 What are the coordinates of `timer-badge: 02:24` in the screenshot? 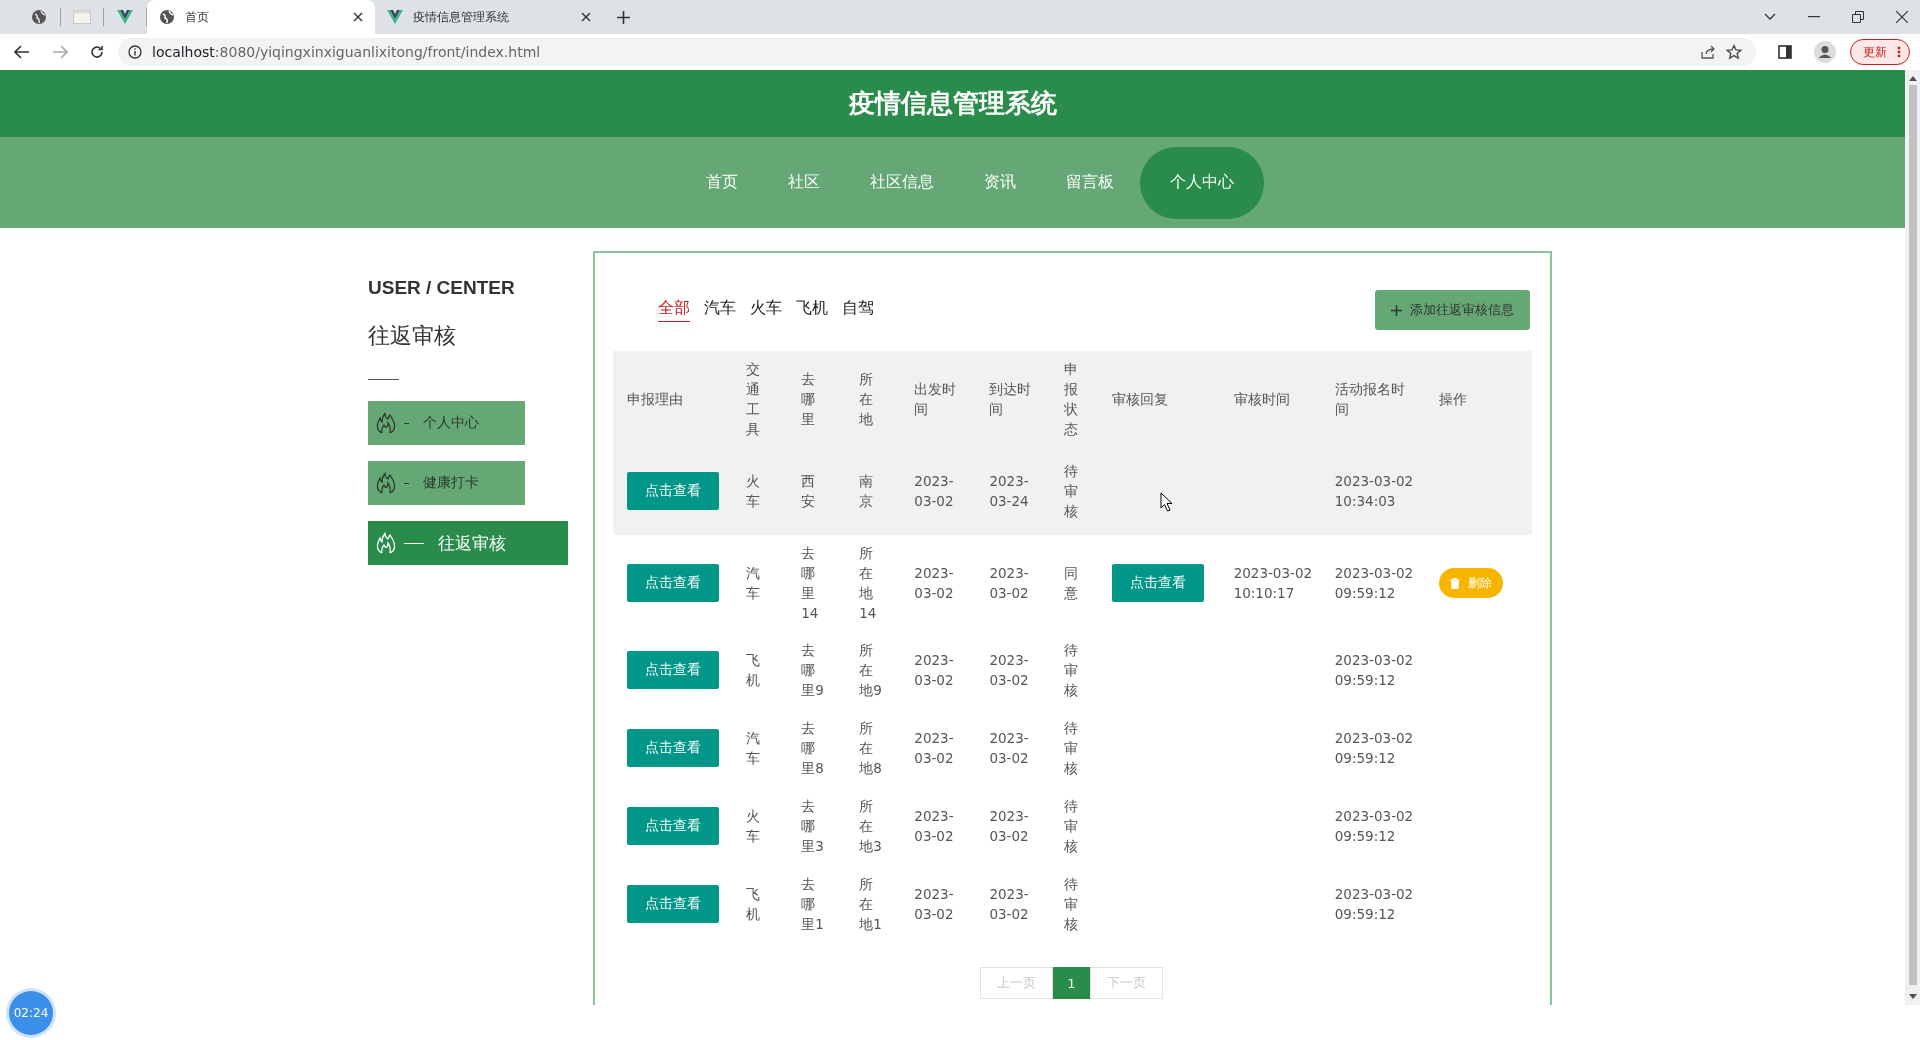 It's located at (31, 1013).